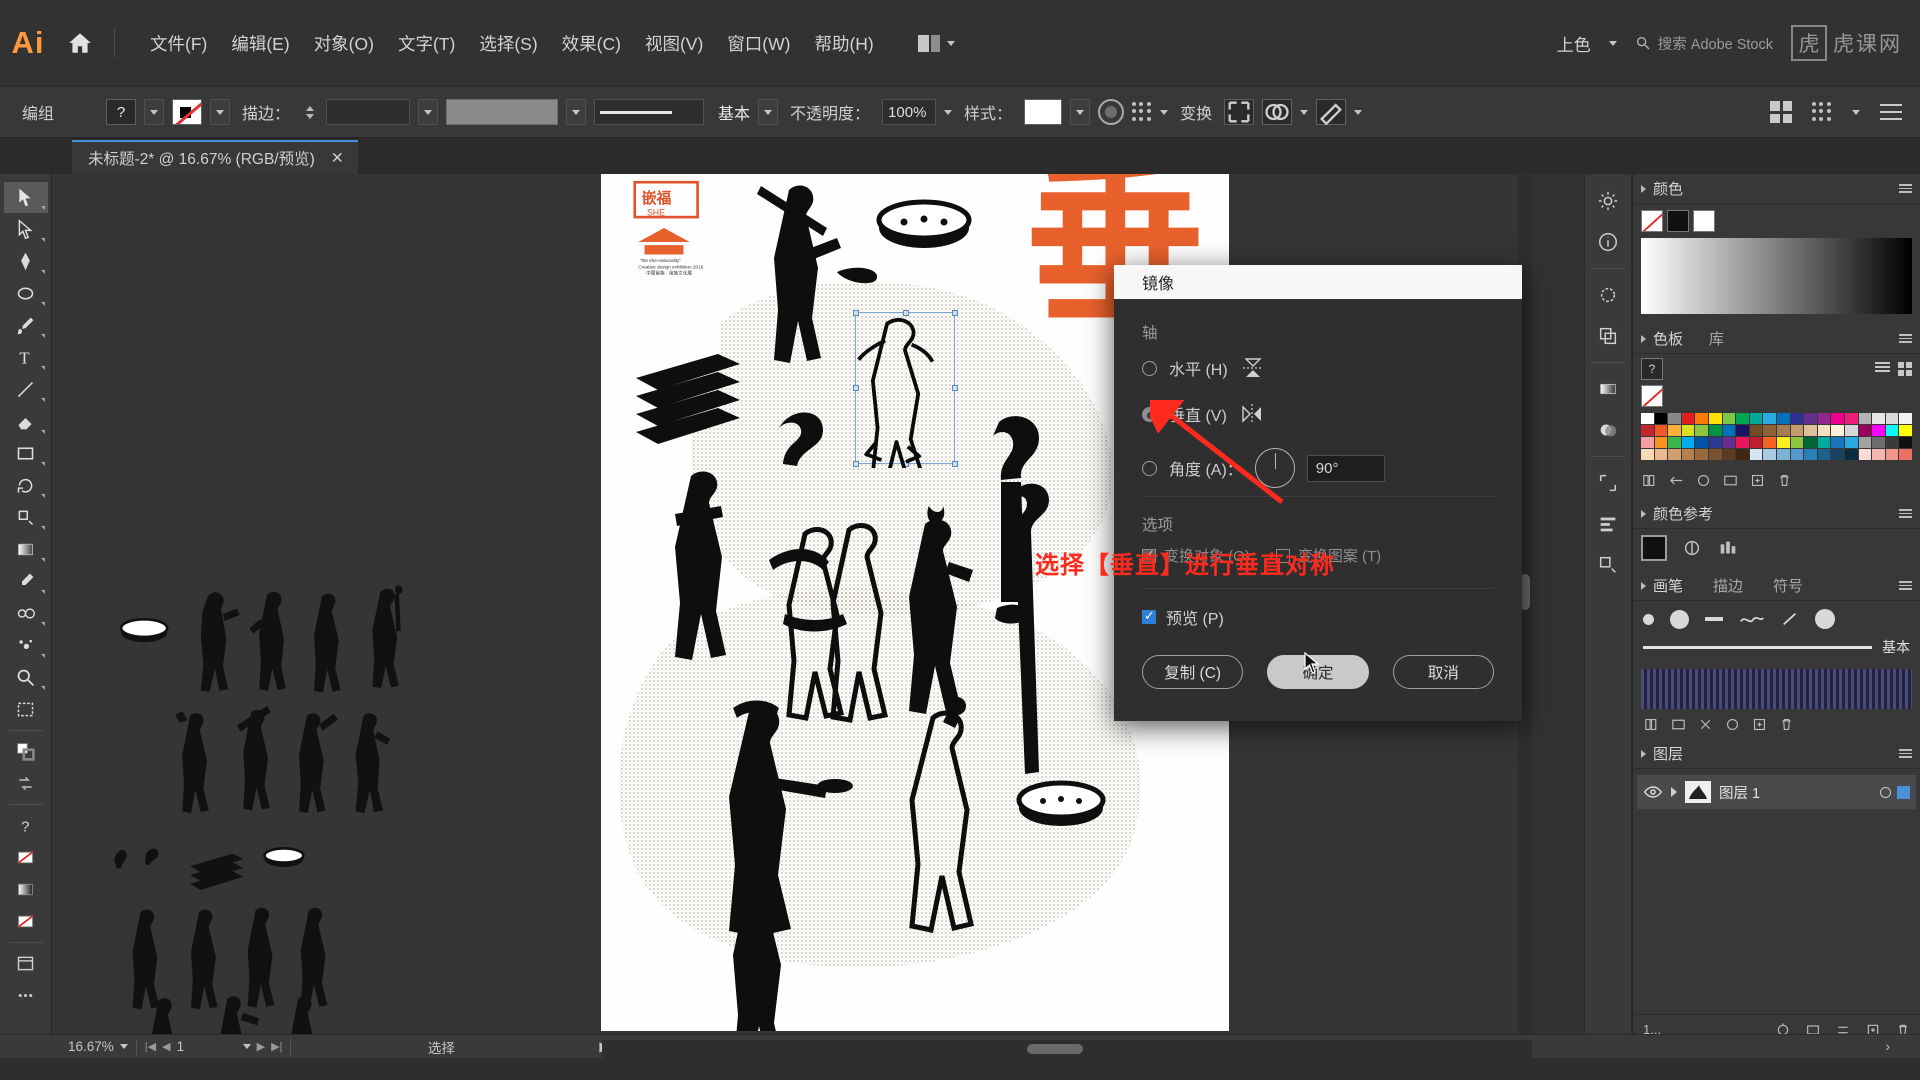 This screenshot has width=1920, height=1080. I want to click on brush-libraries-icon, so click(1651, 724).